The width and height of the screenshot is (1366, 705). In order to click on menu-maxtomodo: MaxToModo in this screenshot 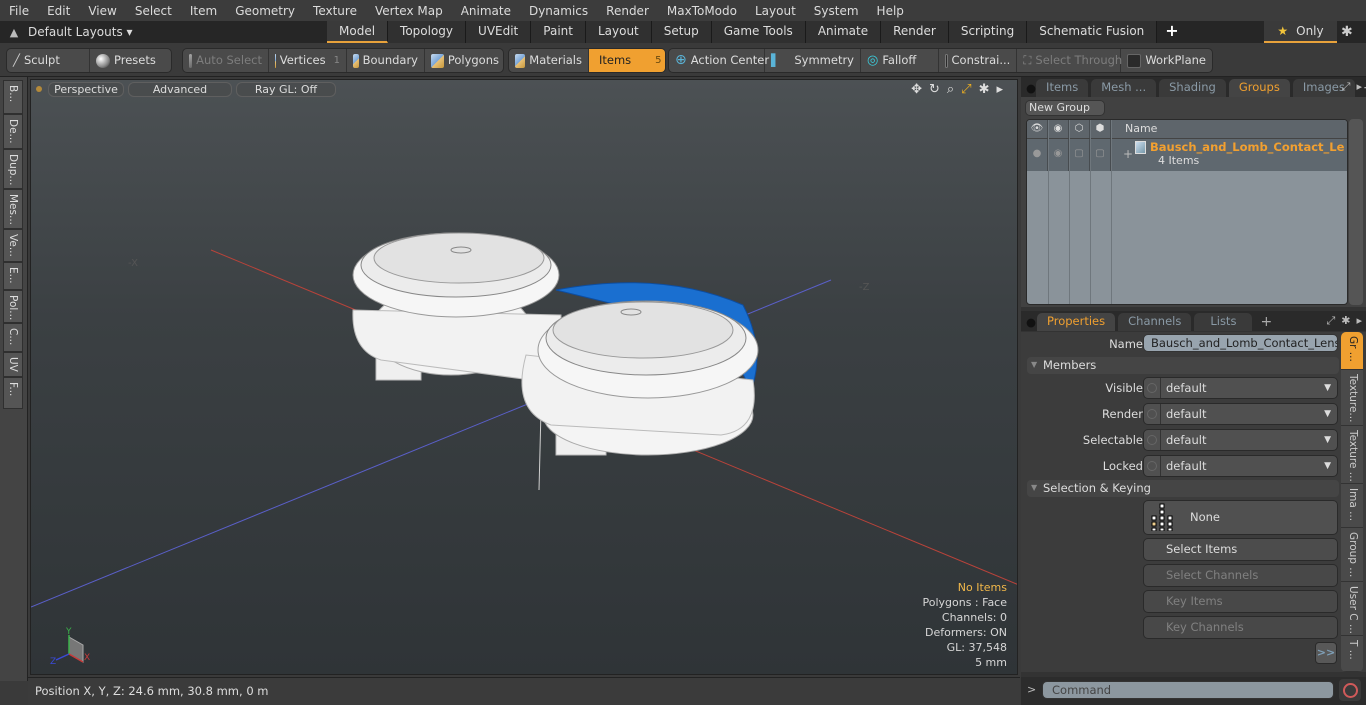, I will do `click(702, 11)`.